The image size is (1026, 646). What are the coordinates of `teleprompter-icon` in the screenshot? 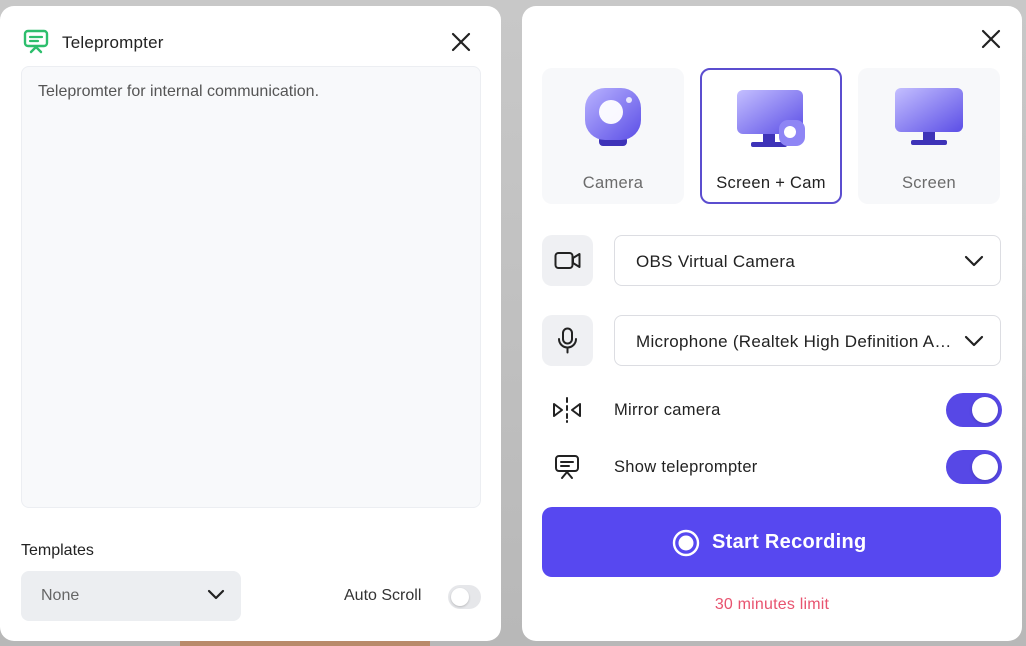 It's located at (567, 467).